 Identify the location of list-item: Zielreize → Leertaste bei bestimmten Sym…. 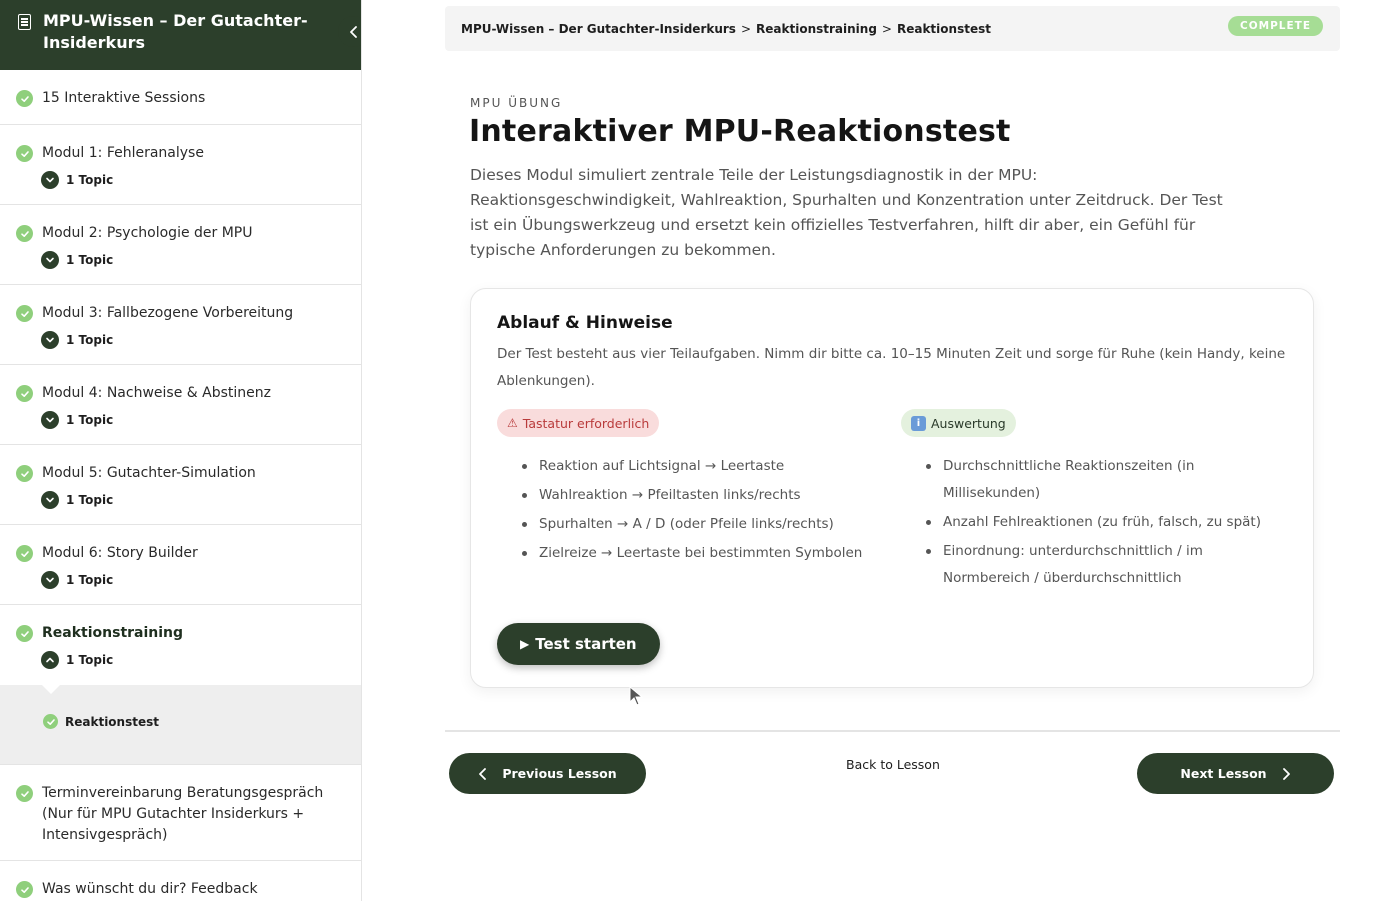
(699, 553).